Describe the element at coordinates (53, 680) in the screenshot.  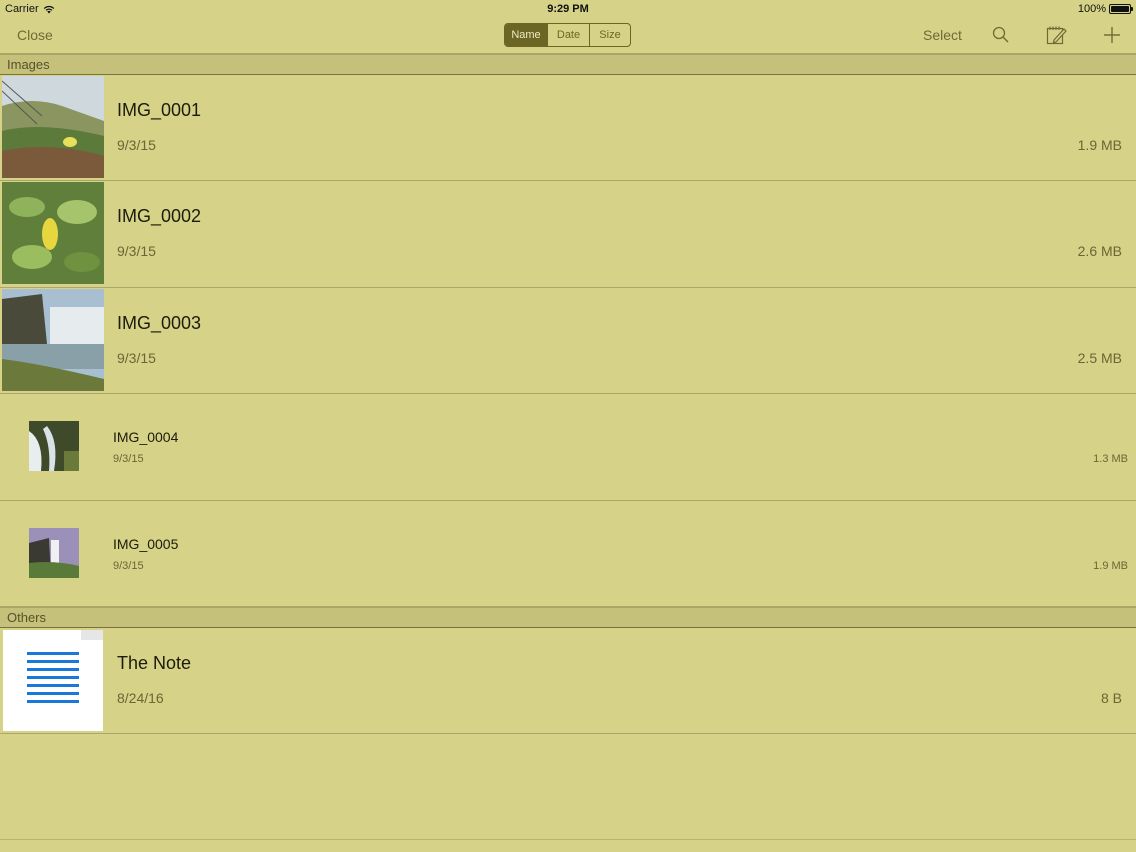
I see `document-icon` at that location.